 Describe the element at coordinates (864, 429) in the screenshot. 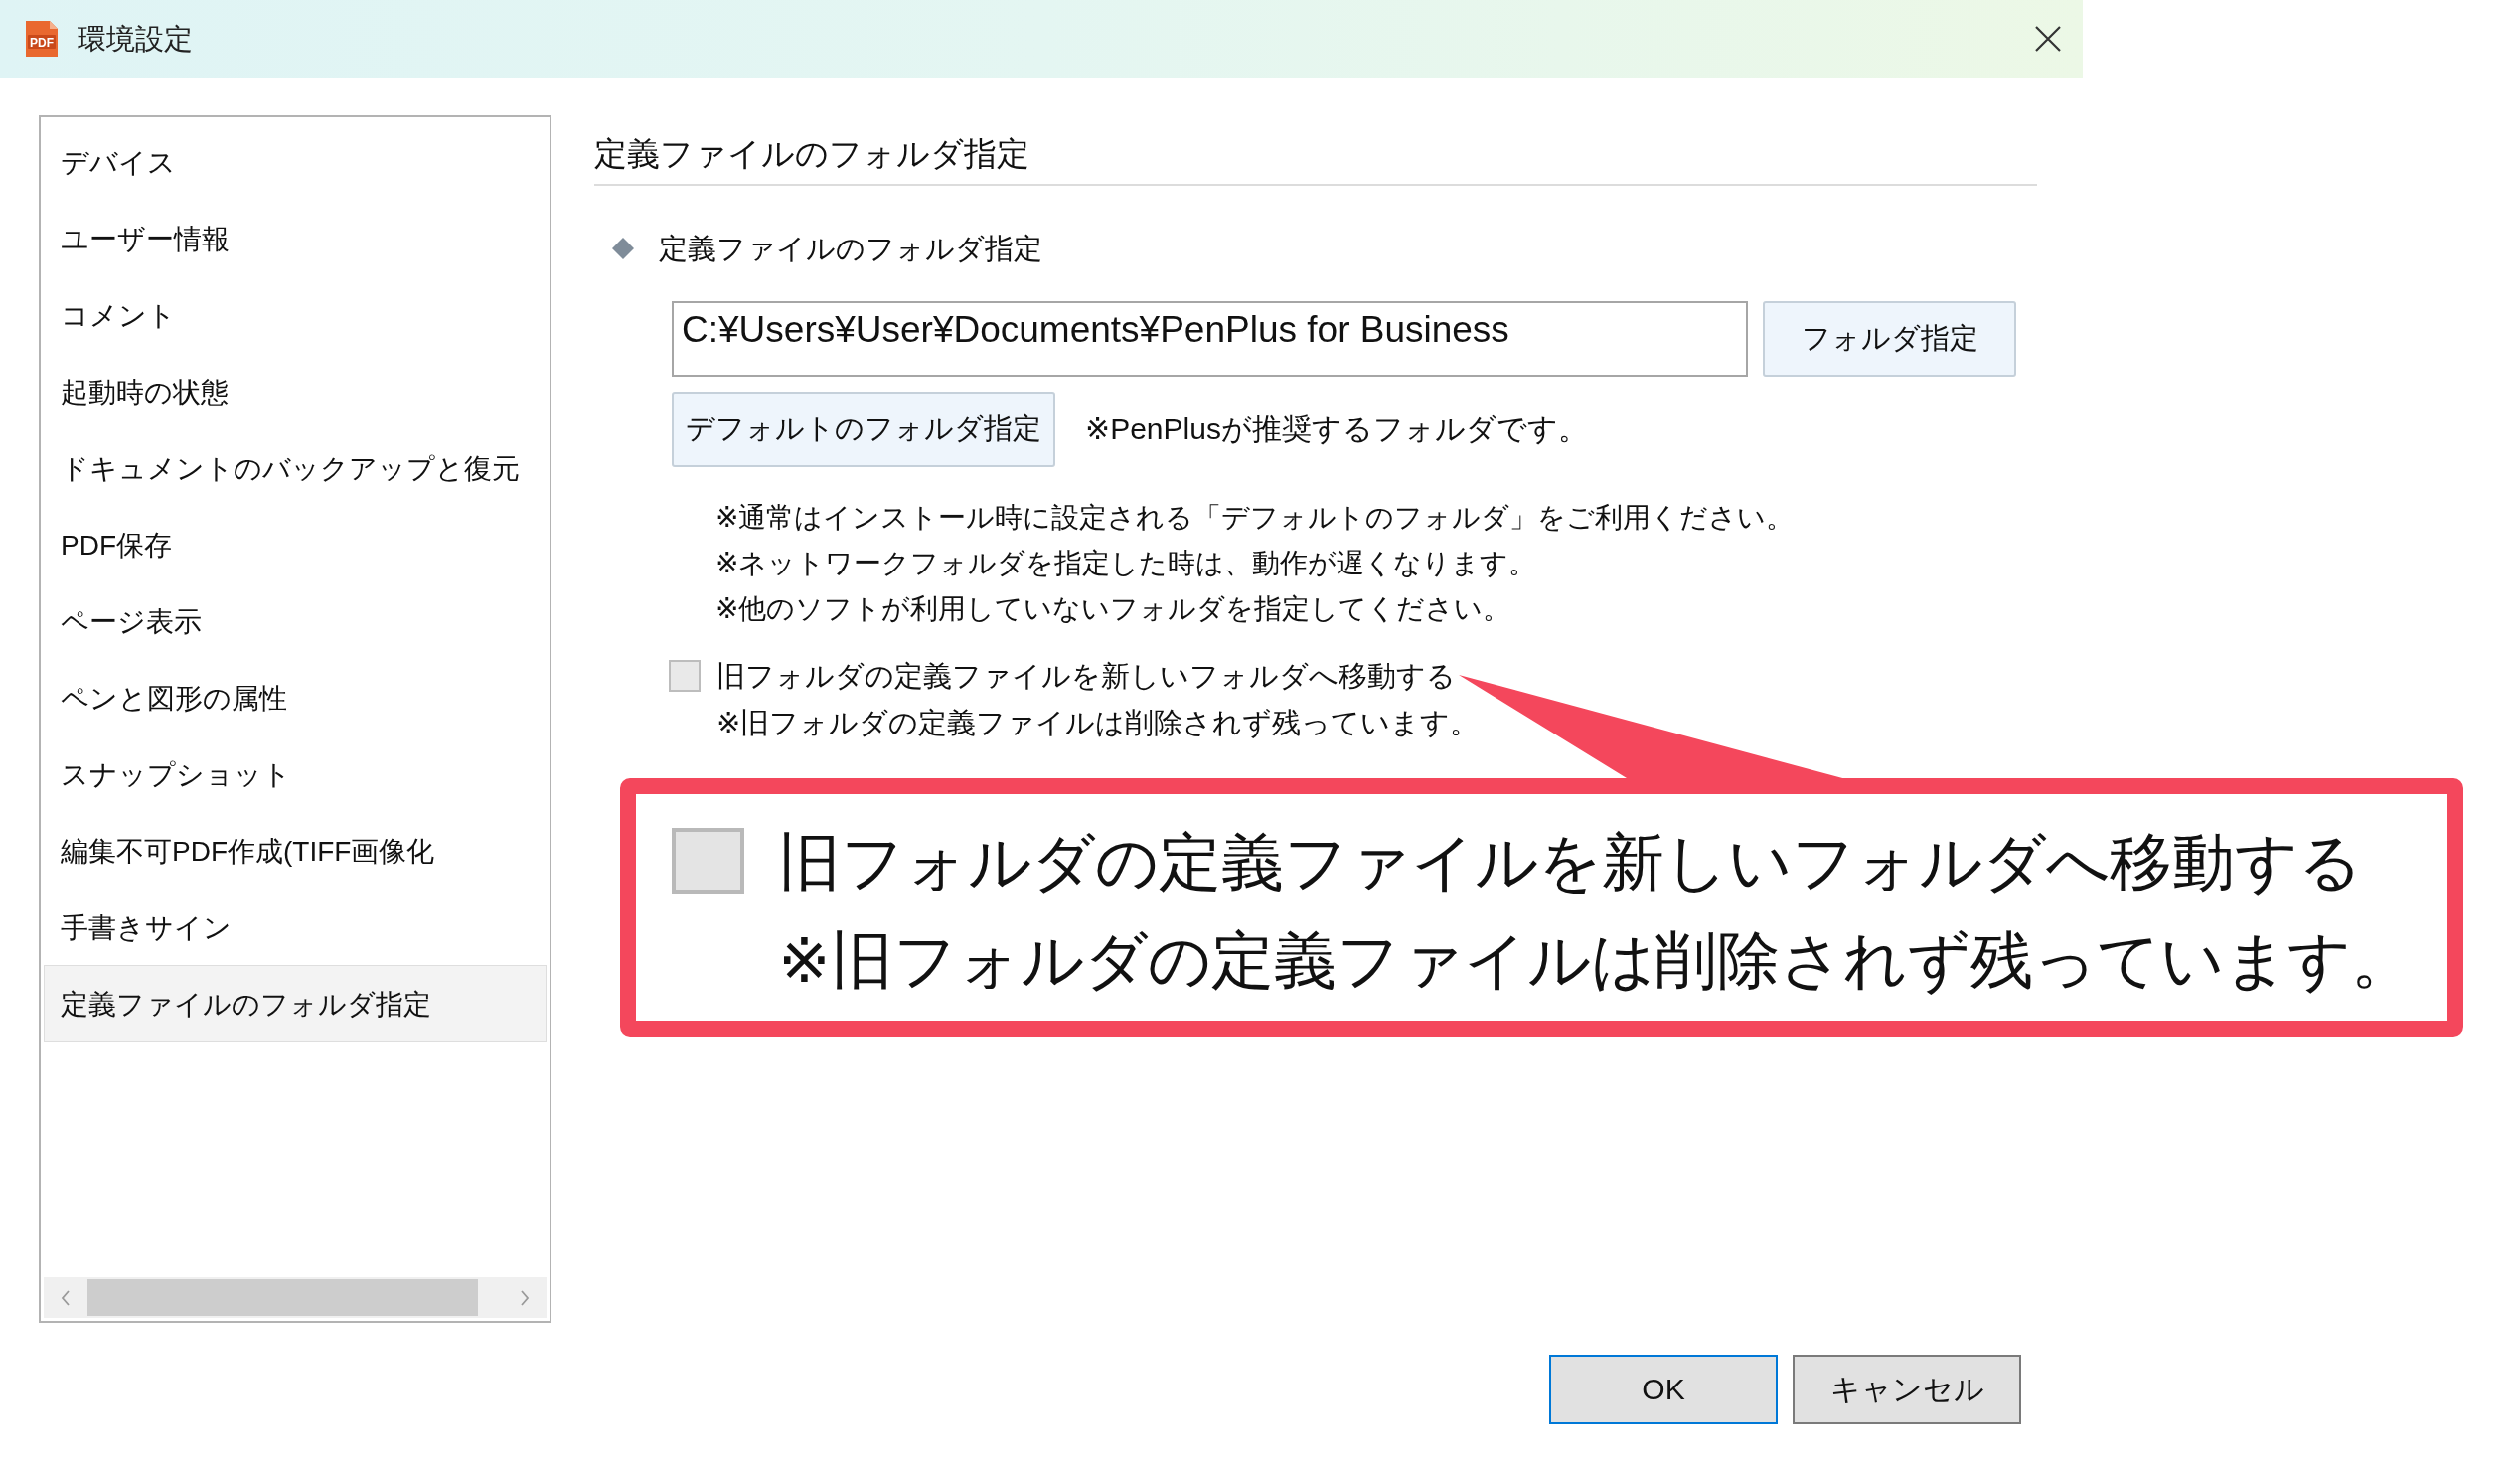

I see `default-folder-button: デフォルトのフォルダ指定` at that location.